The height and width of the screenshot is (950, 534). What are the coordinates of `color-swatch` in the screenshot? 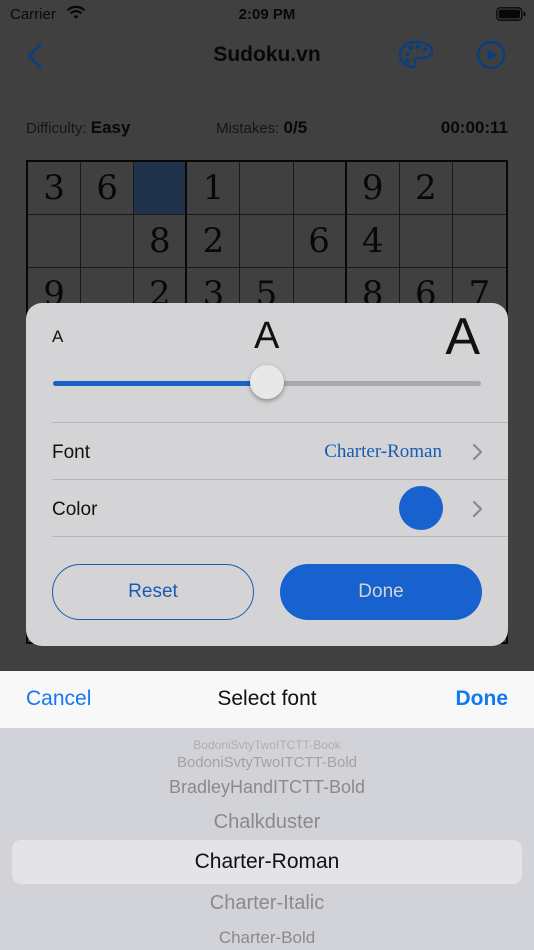 It's located at (421, 508).